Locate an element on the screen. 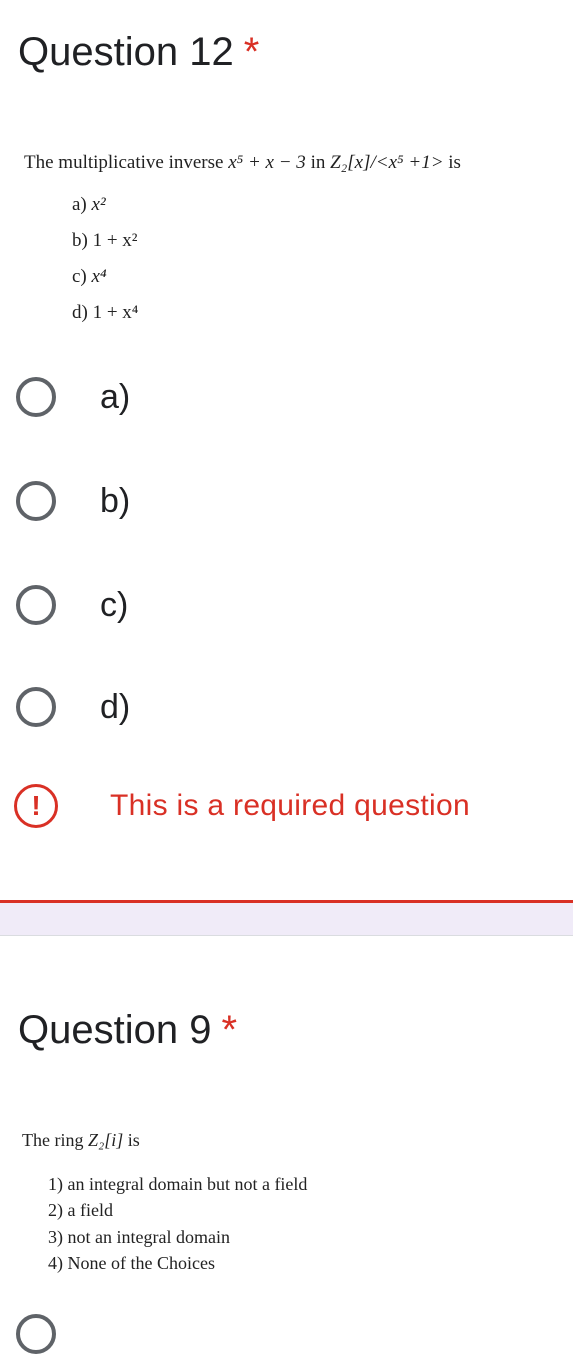 Image resolution: width=573 pixels, height=1354 pixels. stem-ring: Z₂[x]/<x⁵ +1> is located at coordinates (387, 162).